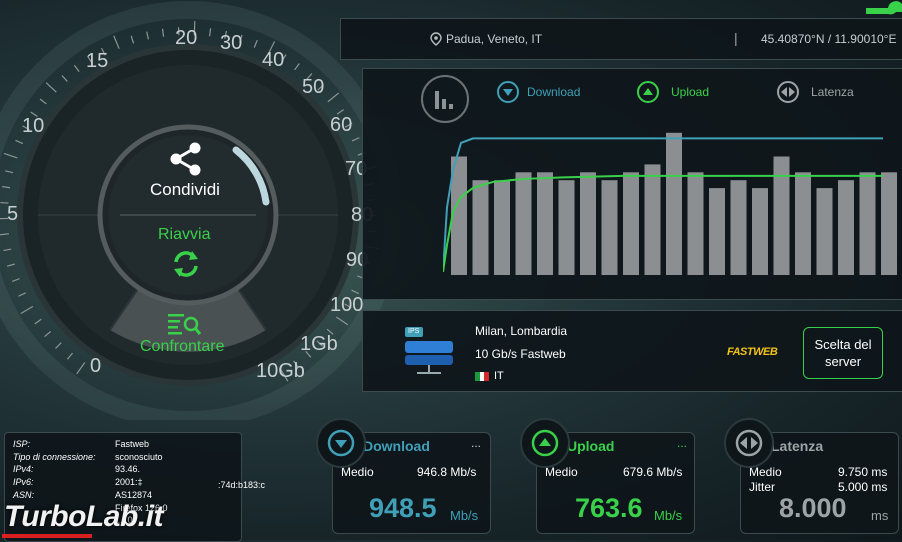  What do you see at coordinates (464, 515) in the screenshot?
I see `download-unit: Mb/s` at bounding box center [464, 515].